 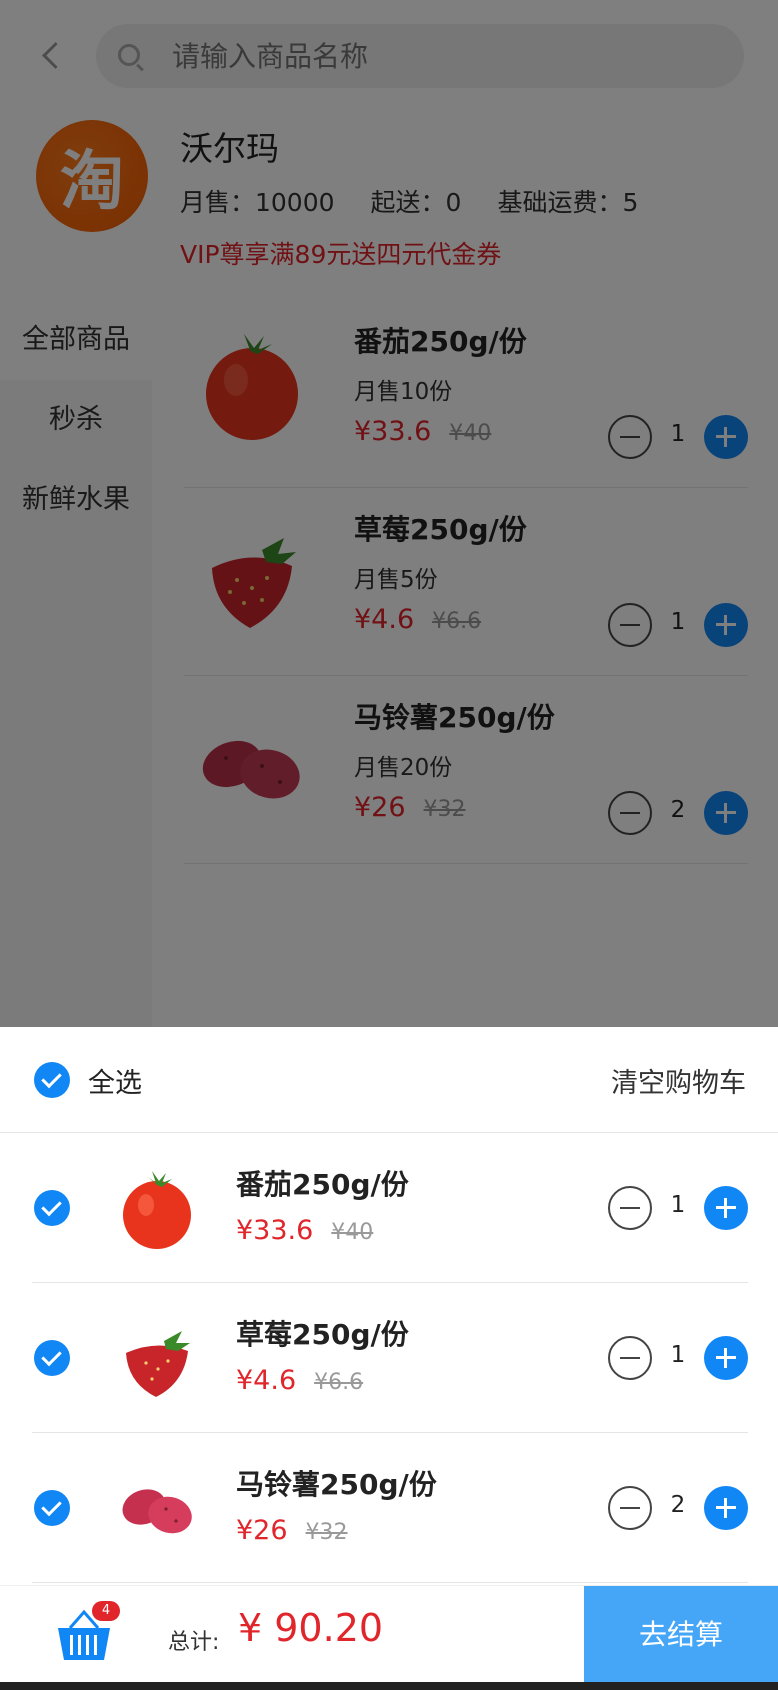 What do you see at coordinates (352, 1232) in the screenshot?
I see `original-price: ¥40` at bounding box center [352, 1232].